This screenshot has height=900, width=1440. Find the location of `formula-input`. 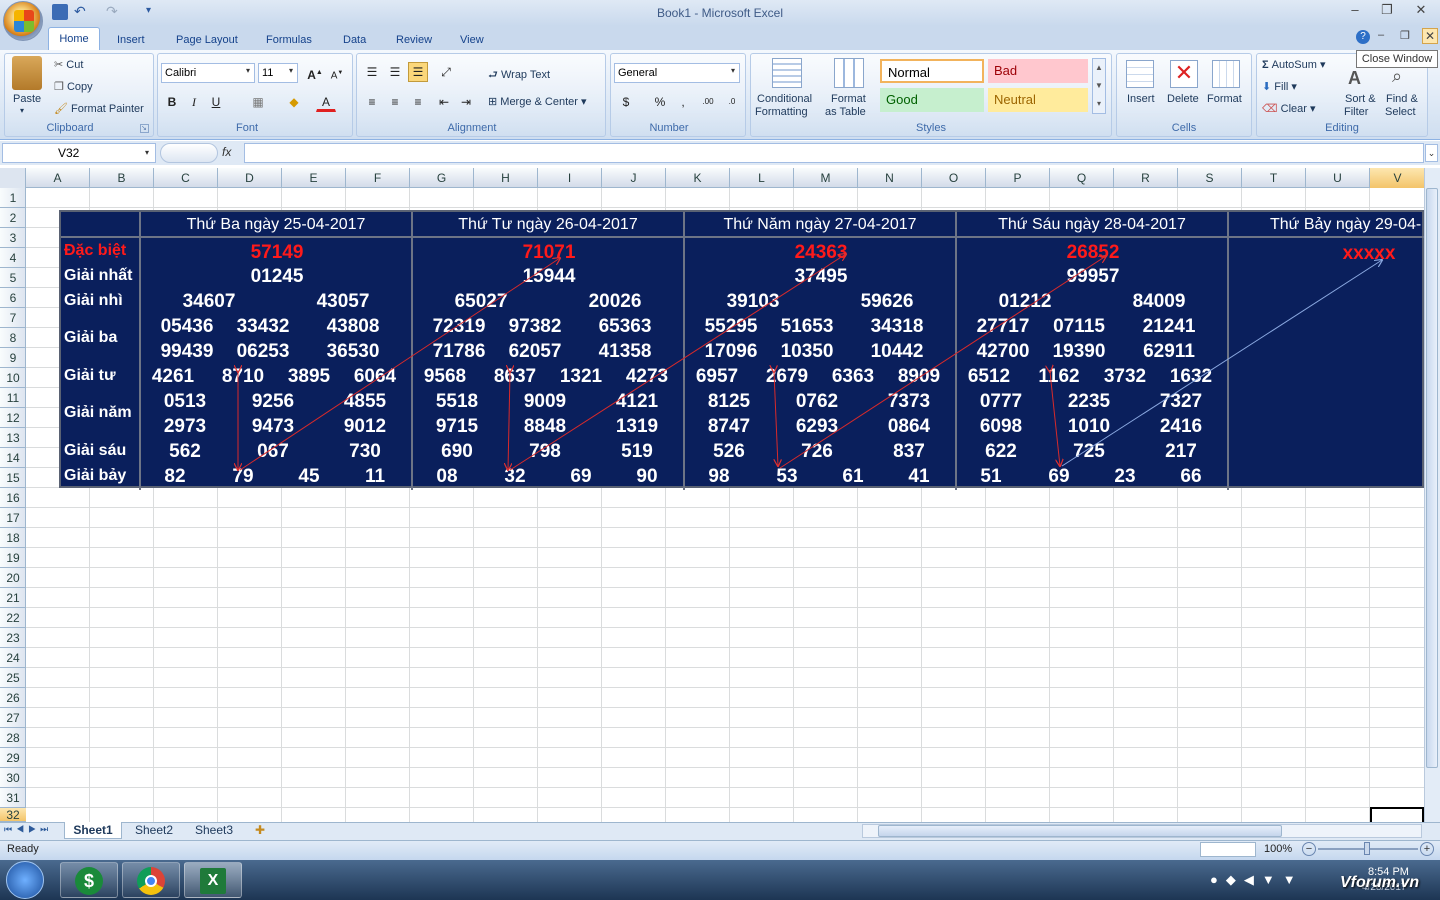

formula-input is located at coordinates (834, 153).